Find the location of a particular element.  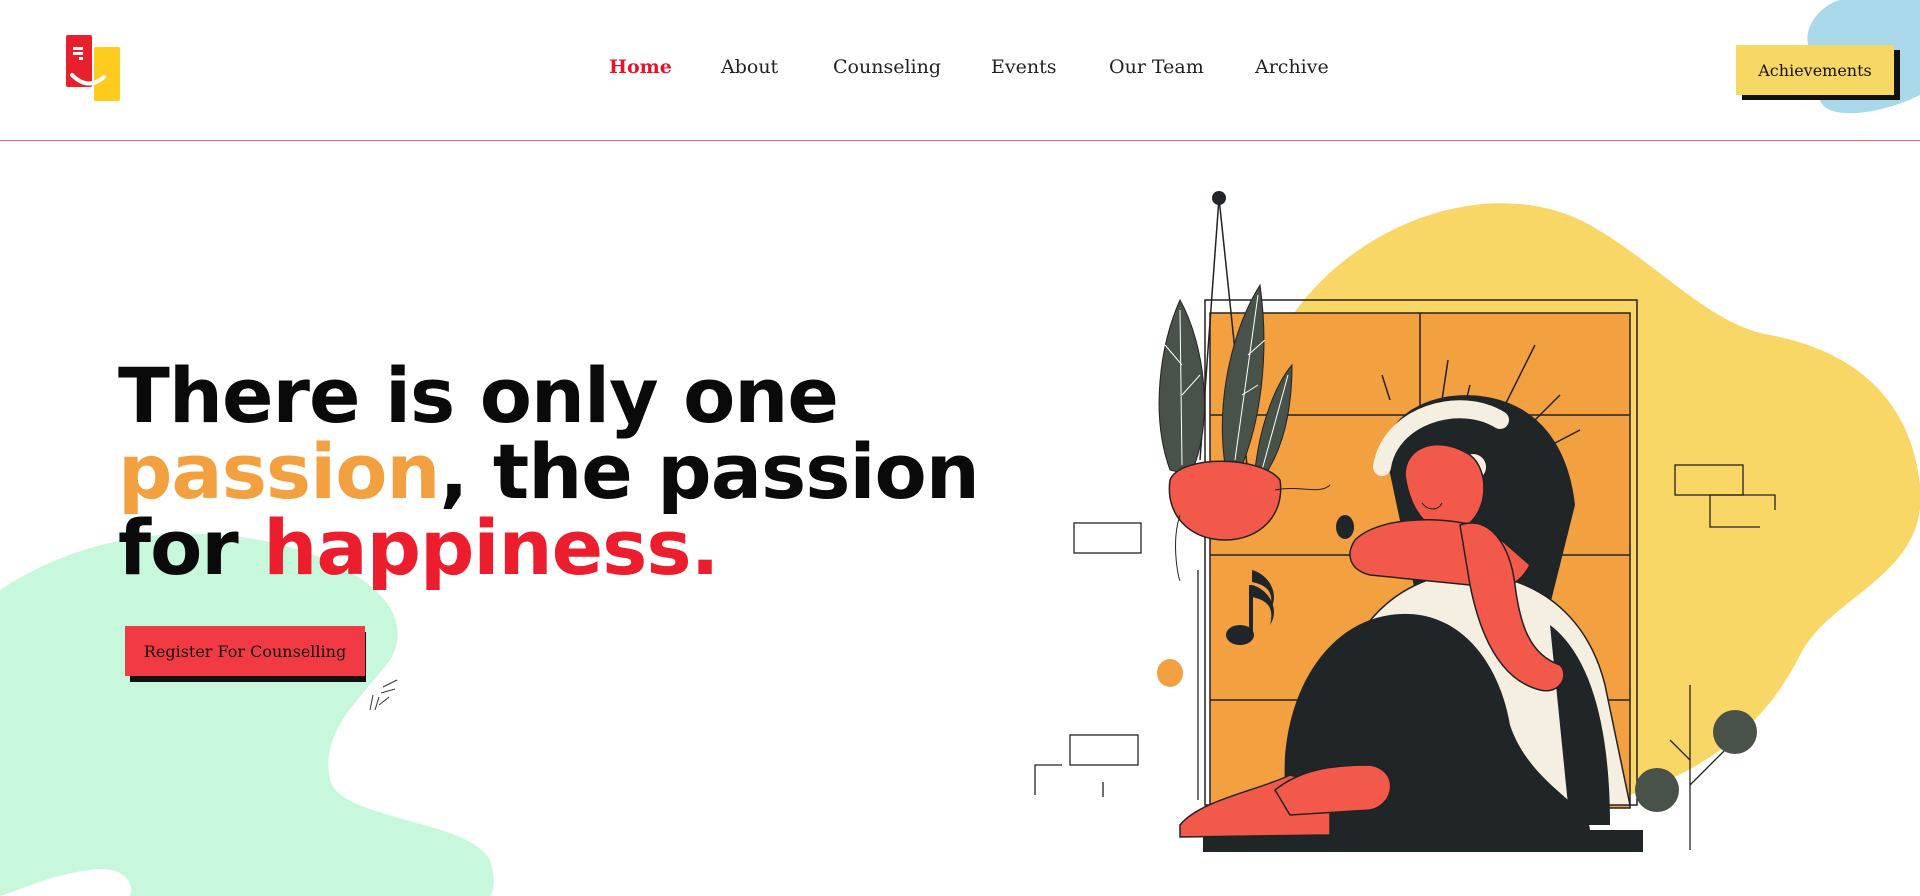

nav-archive: Archive is located at coordinates (1292, 67).